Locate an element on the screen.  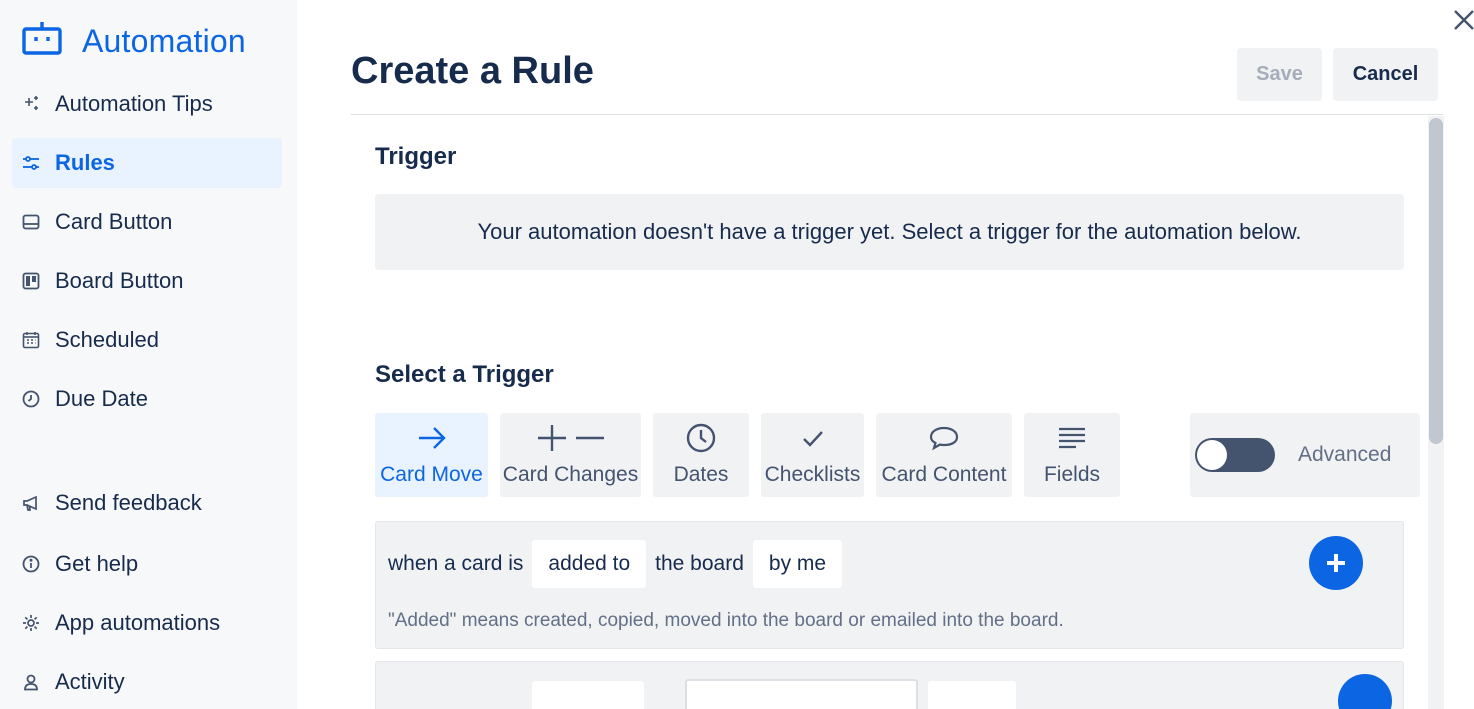
brand: Automation is located at coordinates (134, 41).